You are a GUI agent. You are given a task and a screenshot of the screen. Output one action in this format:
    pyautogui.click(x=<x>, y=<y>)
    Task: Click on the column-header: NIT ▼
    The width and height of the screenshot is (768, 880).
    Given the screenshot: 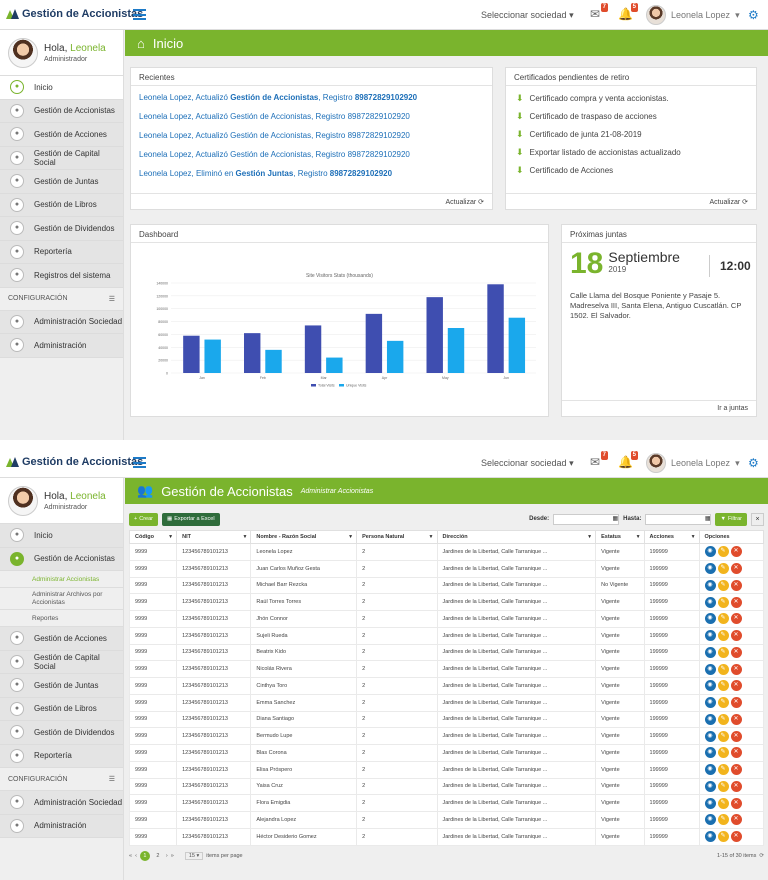 What is the action you would take?
    pyautogui.click(x=214, y=537)
    